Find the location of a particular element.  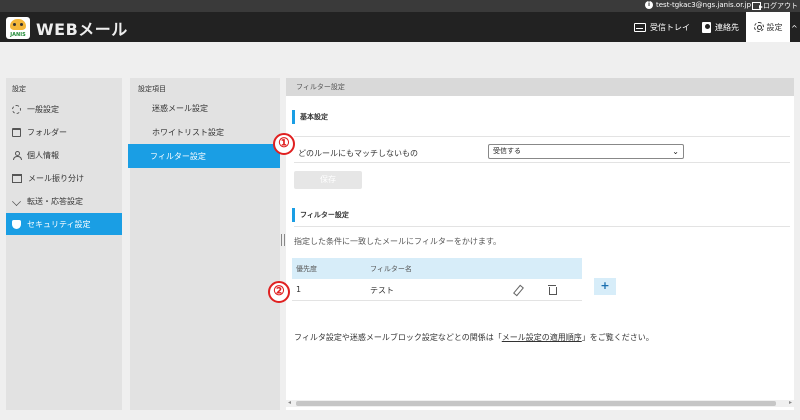

nav-settings: 設定 is located at coordinates (768, 27).